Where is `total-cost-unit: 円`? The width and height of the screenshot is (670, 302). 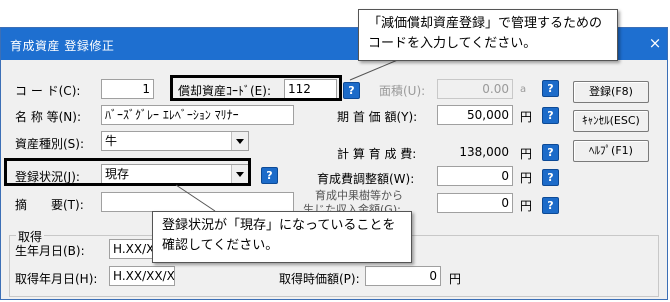 total-cost-unit: 円 is located at coordinates (526, 154).